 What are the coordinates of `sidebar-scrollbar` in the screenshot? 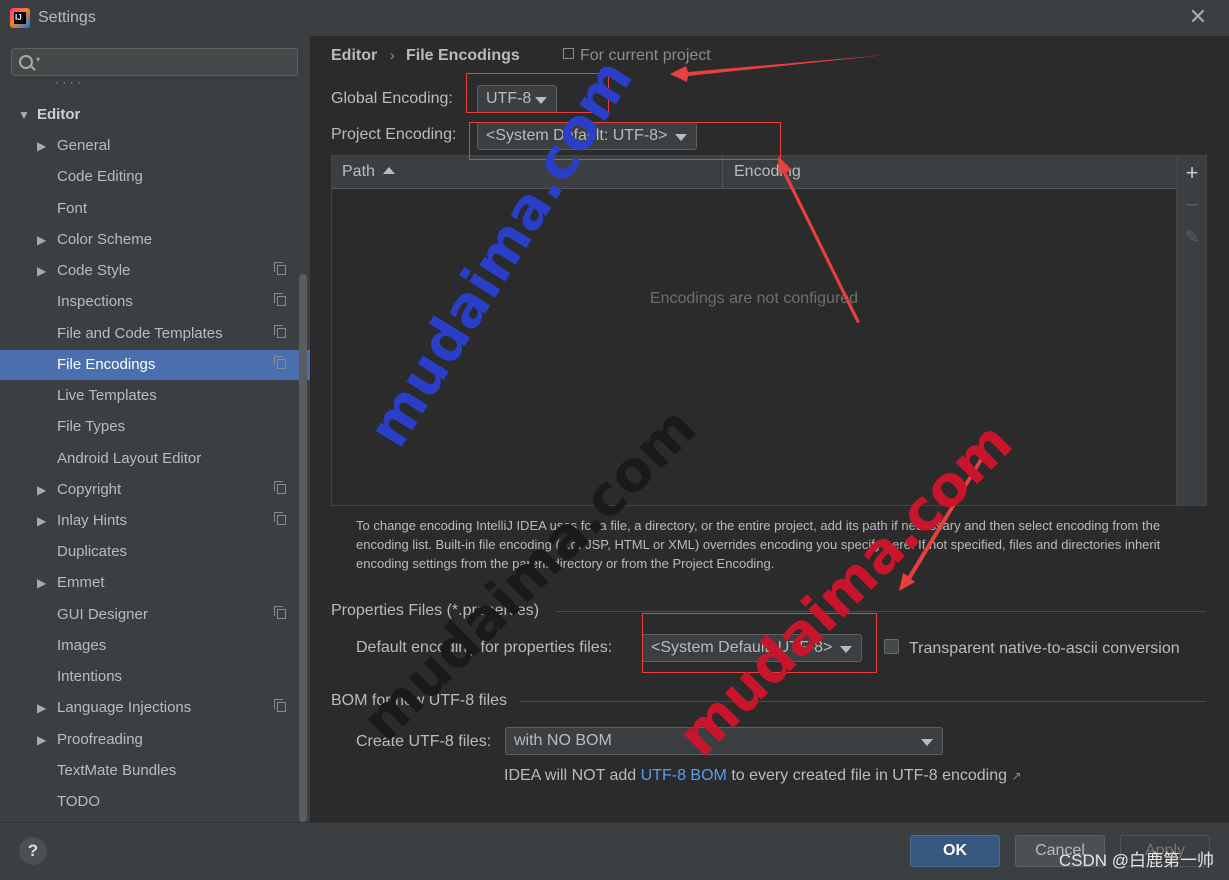 It's located at (303, 548).